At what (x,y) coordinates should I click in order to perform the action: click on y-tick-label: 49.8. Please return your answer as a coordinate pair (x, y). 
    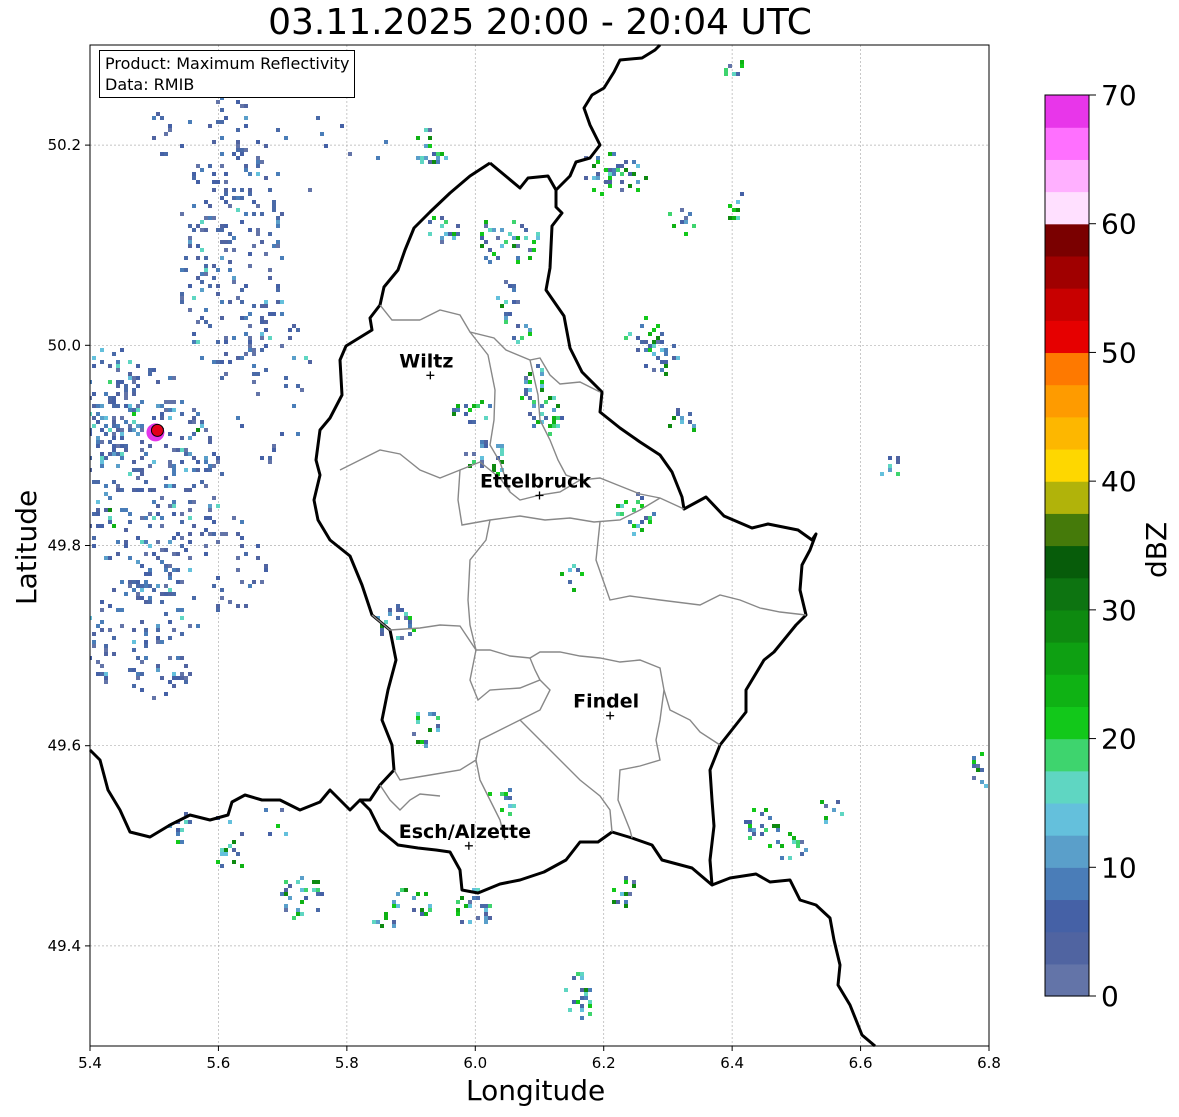
    Looking at the image, I should click on (64, 546).